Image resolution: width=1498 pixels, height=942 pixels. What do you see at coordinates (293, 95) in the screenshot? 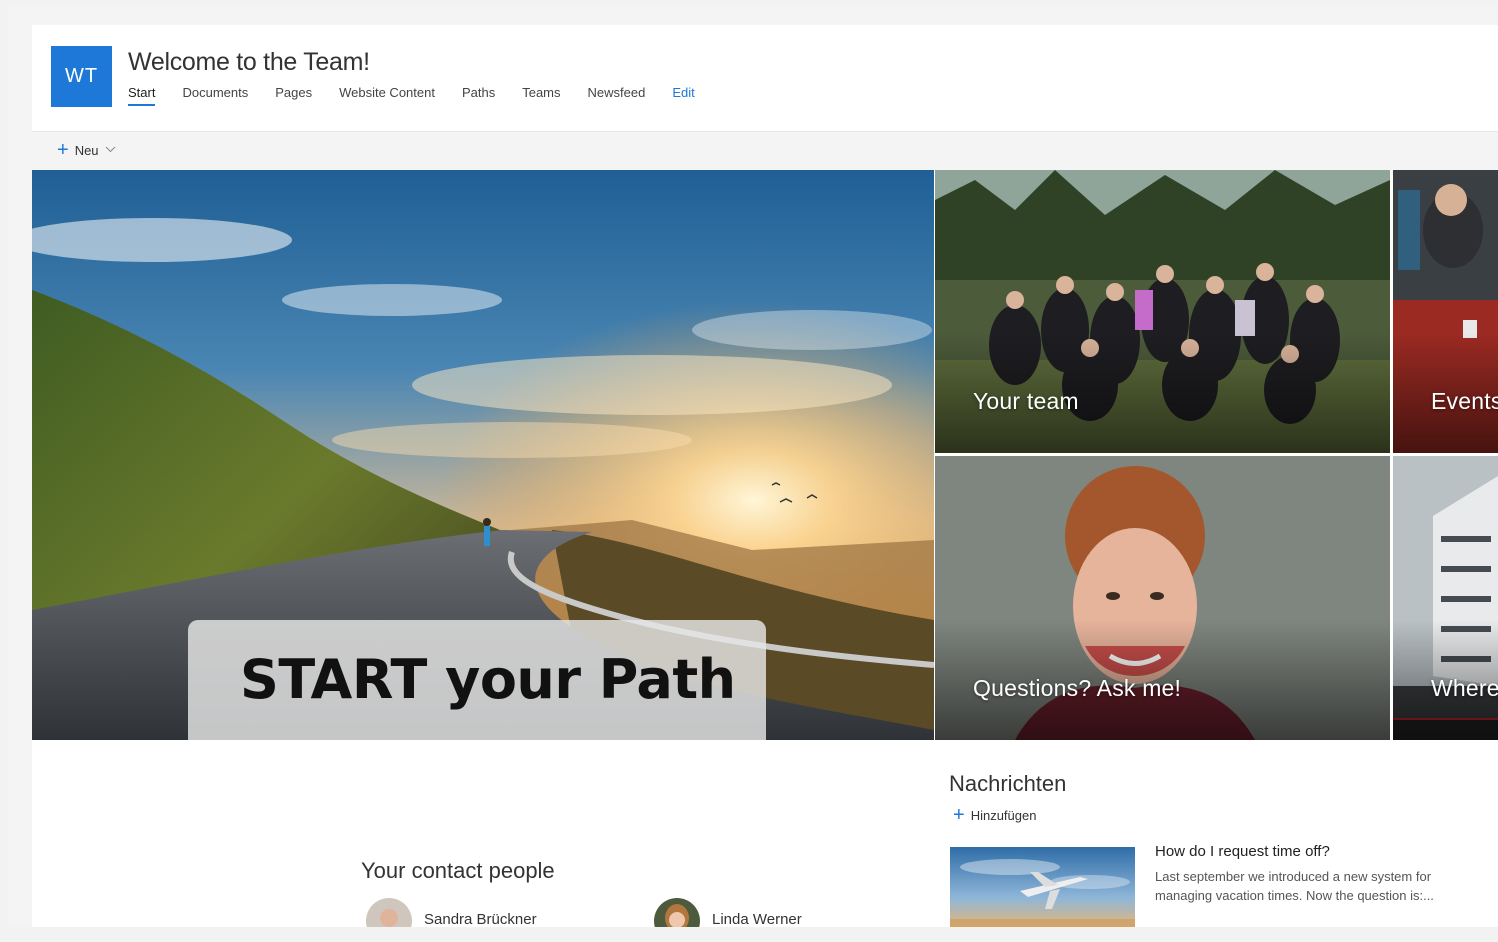
I see `nav-item-pages: Pages` at bounding box center [293, 95].